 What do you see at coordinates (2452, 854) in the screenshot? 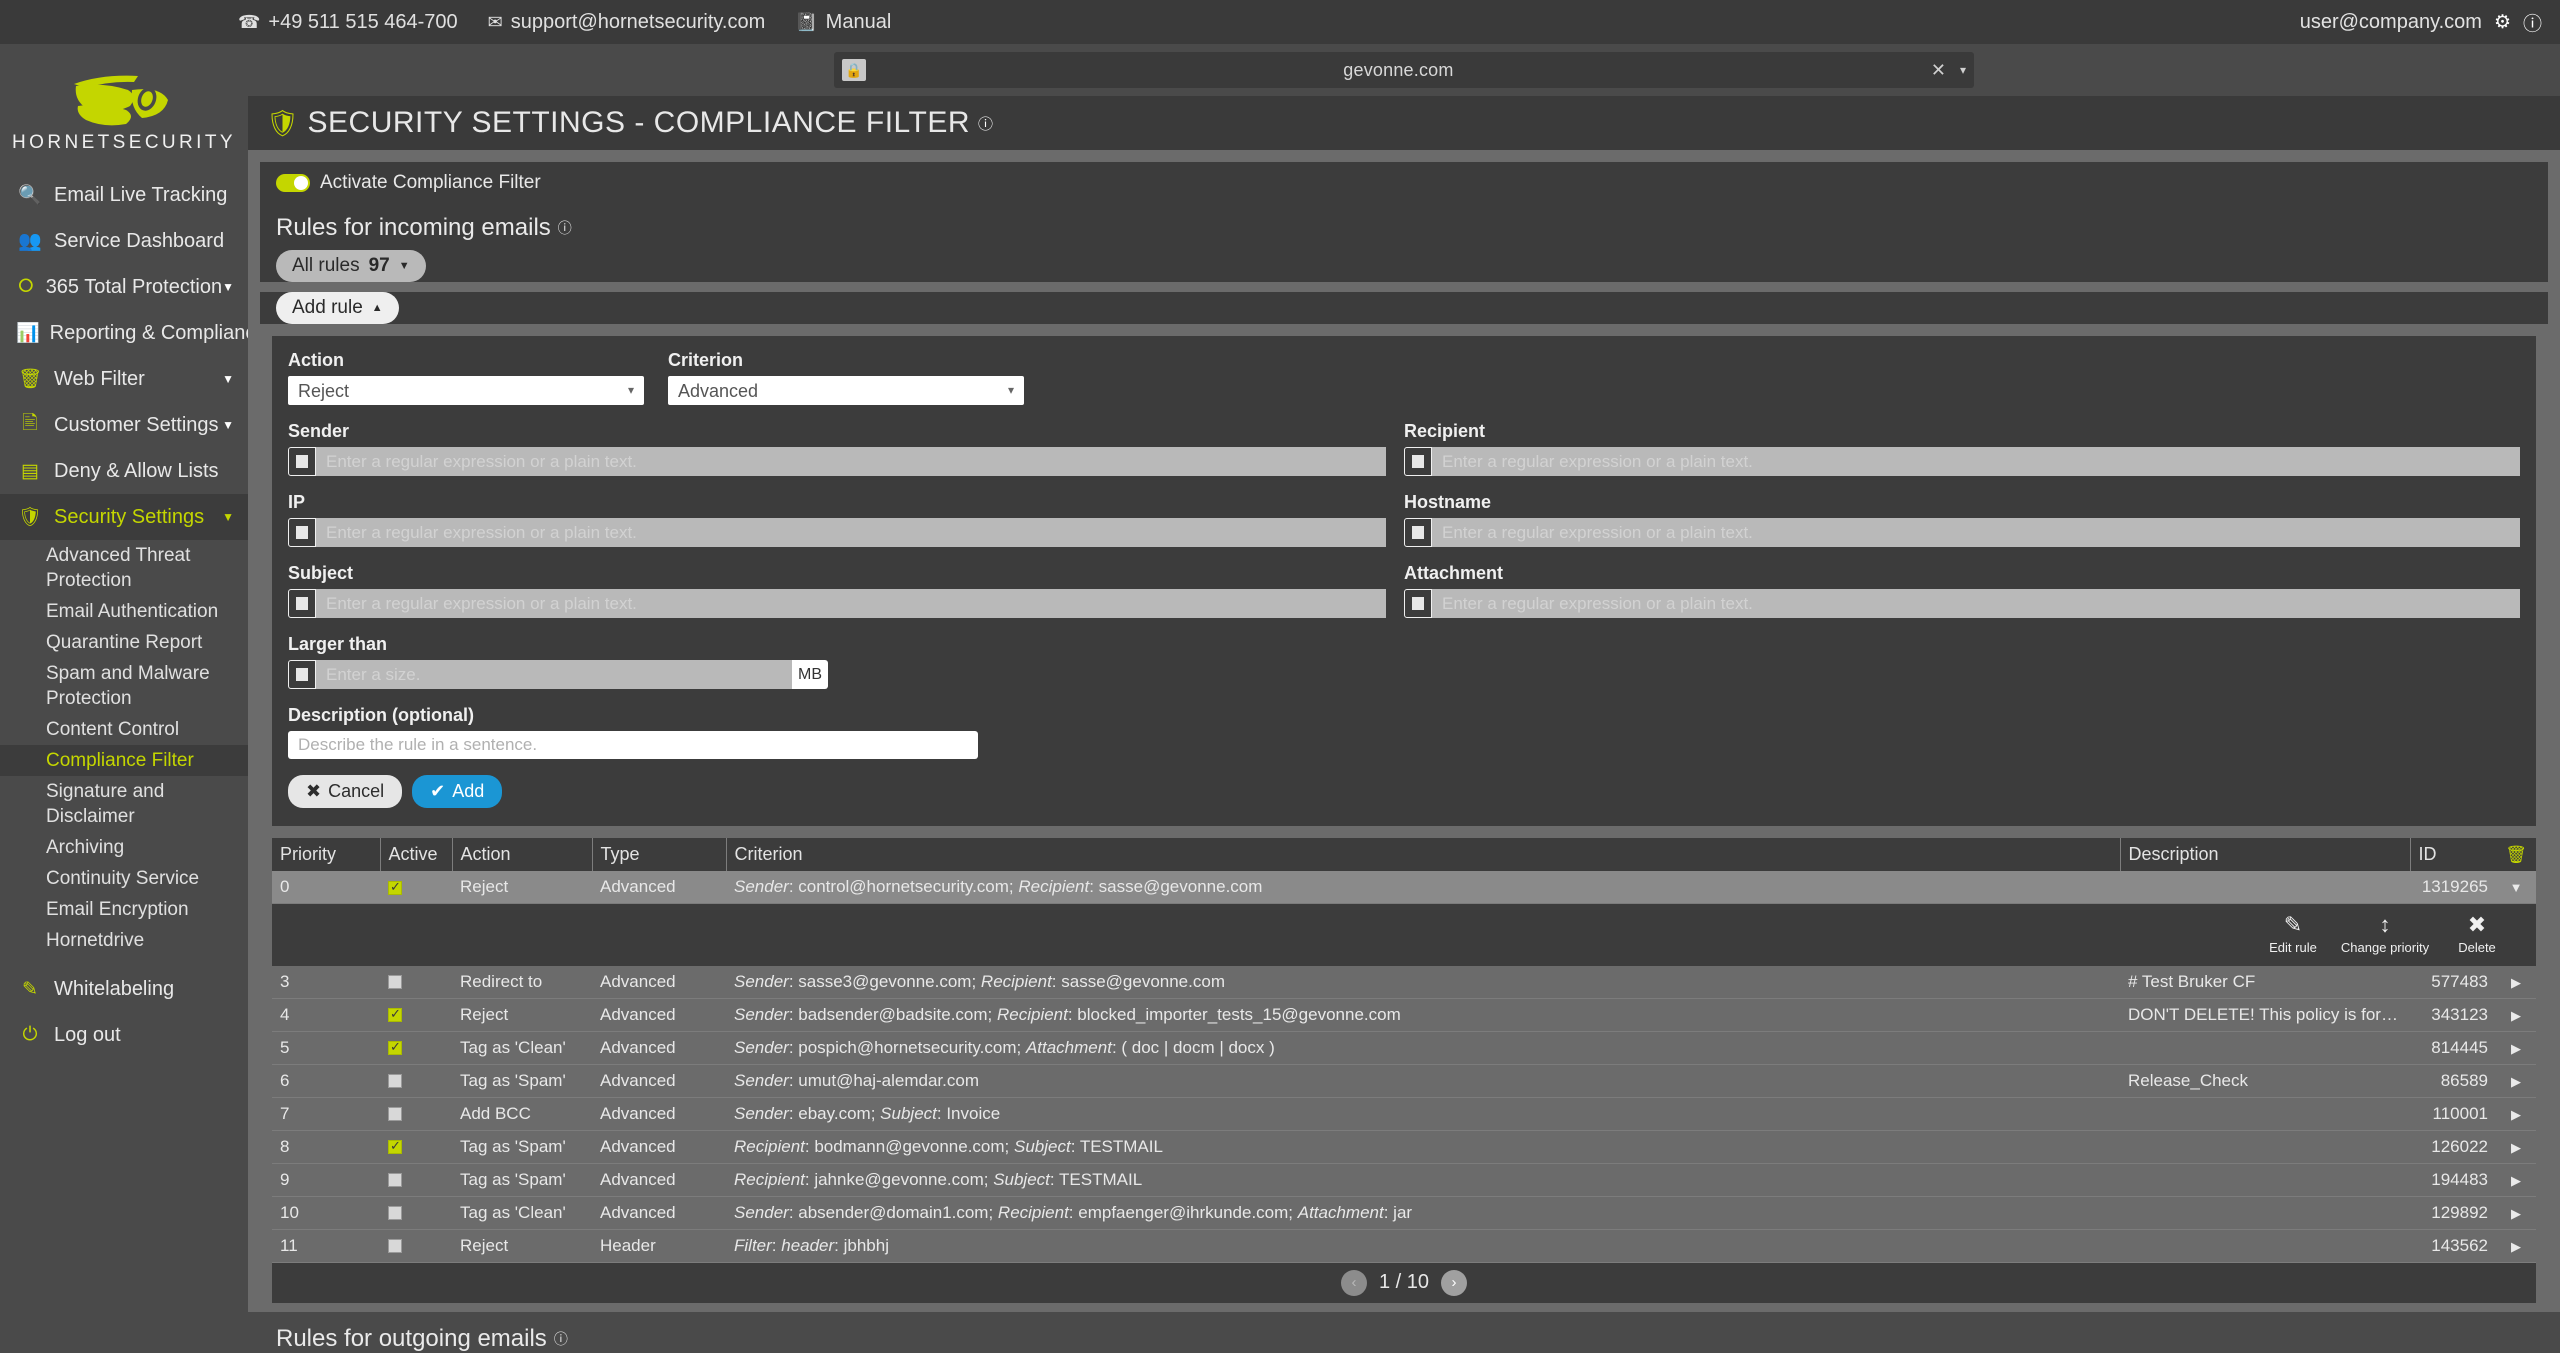
I see `column-header-id: ID` at bounding box center [2452, 854].